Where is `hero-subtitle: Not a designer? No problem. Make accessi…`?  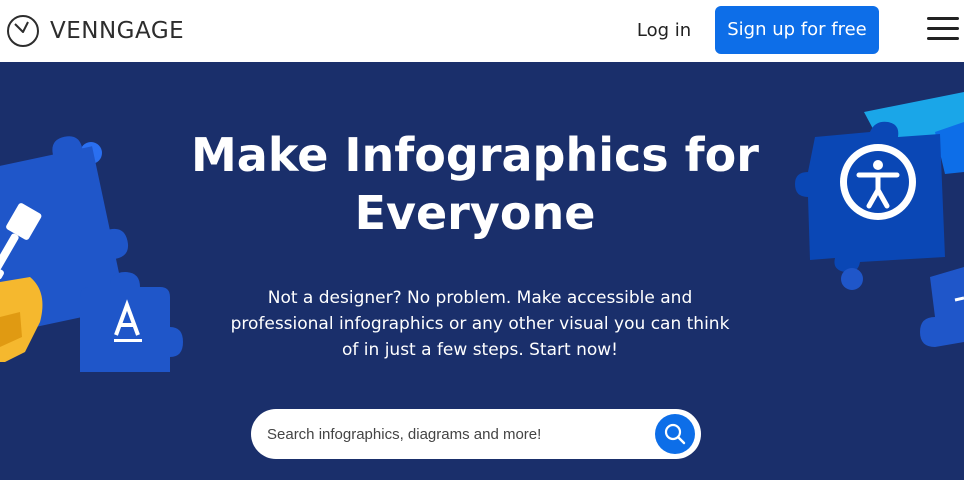 hero-subtitle: Not a designer? No problem. Make accessi… is located at coordinates (480, 324).